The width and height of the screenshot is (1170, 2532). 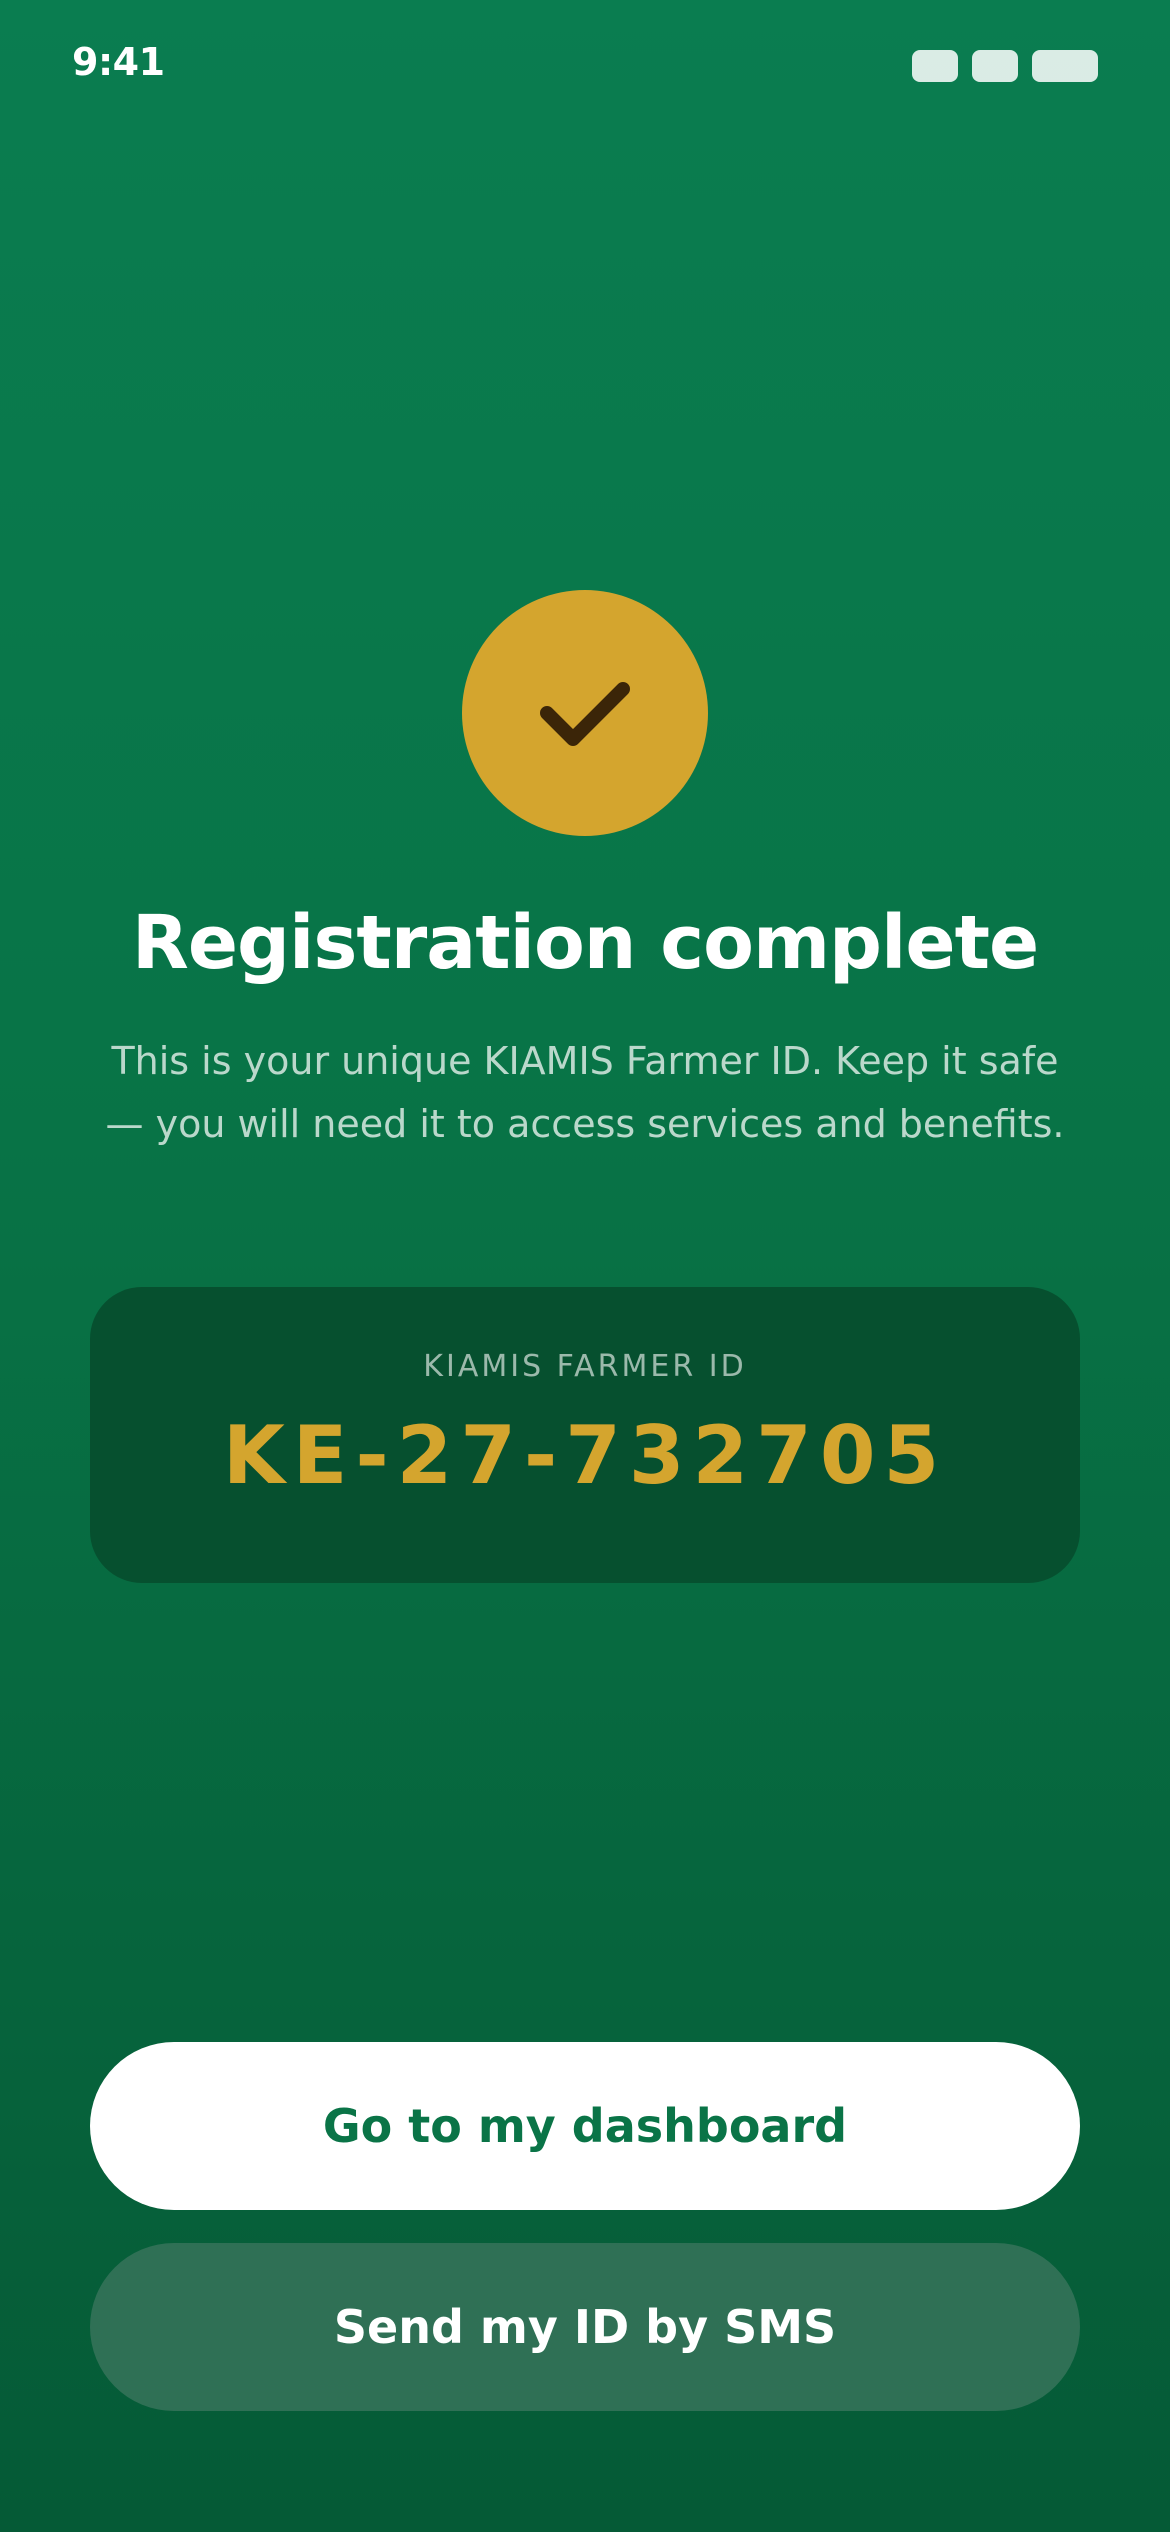 I want to click on farmer-id-value: KE-27-732705, so click(x=585, y=1455).